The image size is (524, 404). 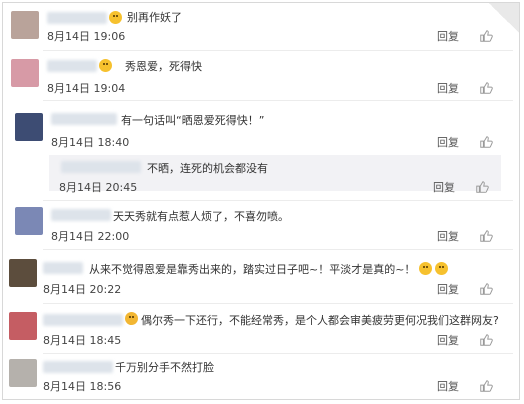 What do you see at coordinates (82, 289) in the screenshot?
I see `comment-time: 8月14日 20:22` at bounding box center [82, 289].